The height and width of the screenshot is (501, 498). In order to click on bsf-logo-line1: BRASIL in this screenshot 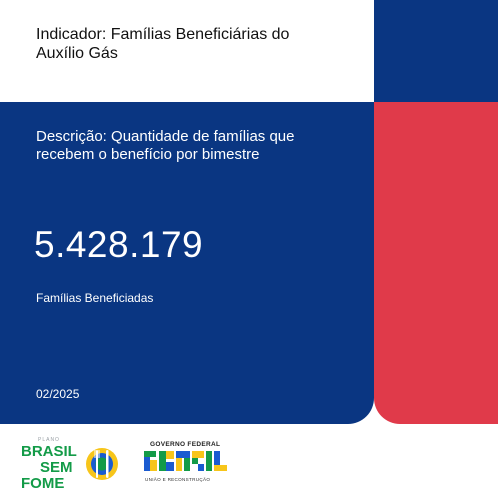, I will do `click(49, 451)`.